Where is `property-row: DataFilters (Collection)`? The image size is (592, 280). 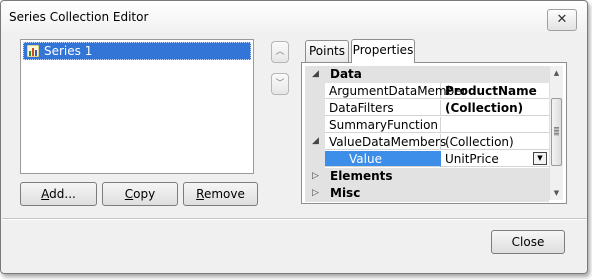 property-row: DataFilters (Collection) is located at coordinates (427, 108).